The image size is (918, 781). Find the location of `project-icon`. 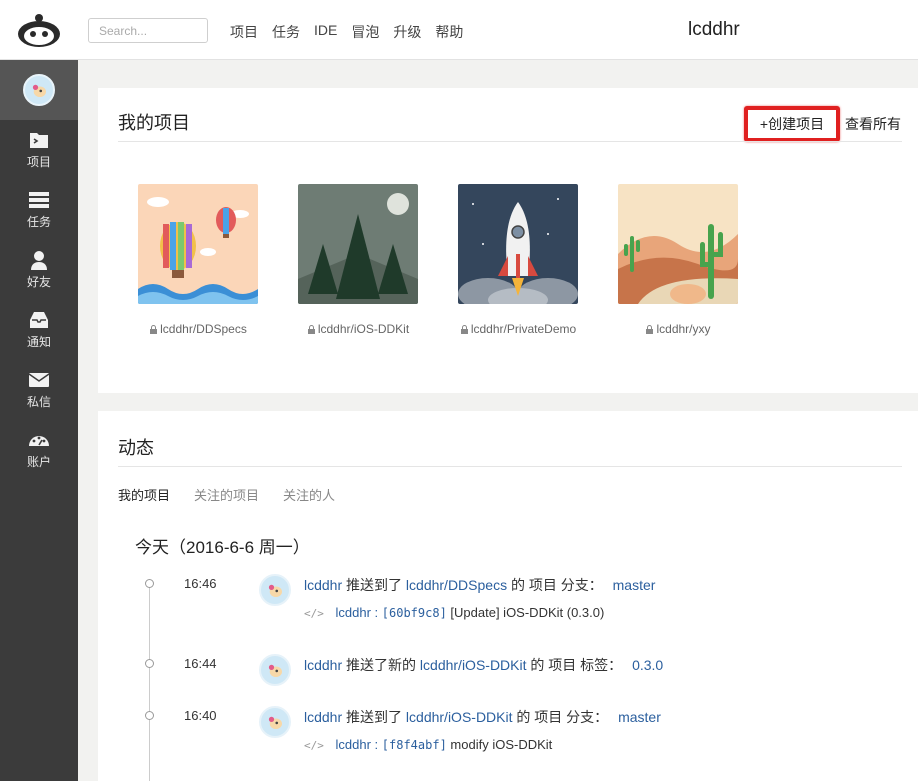

project-icon is located at coordinates (39, 140).